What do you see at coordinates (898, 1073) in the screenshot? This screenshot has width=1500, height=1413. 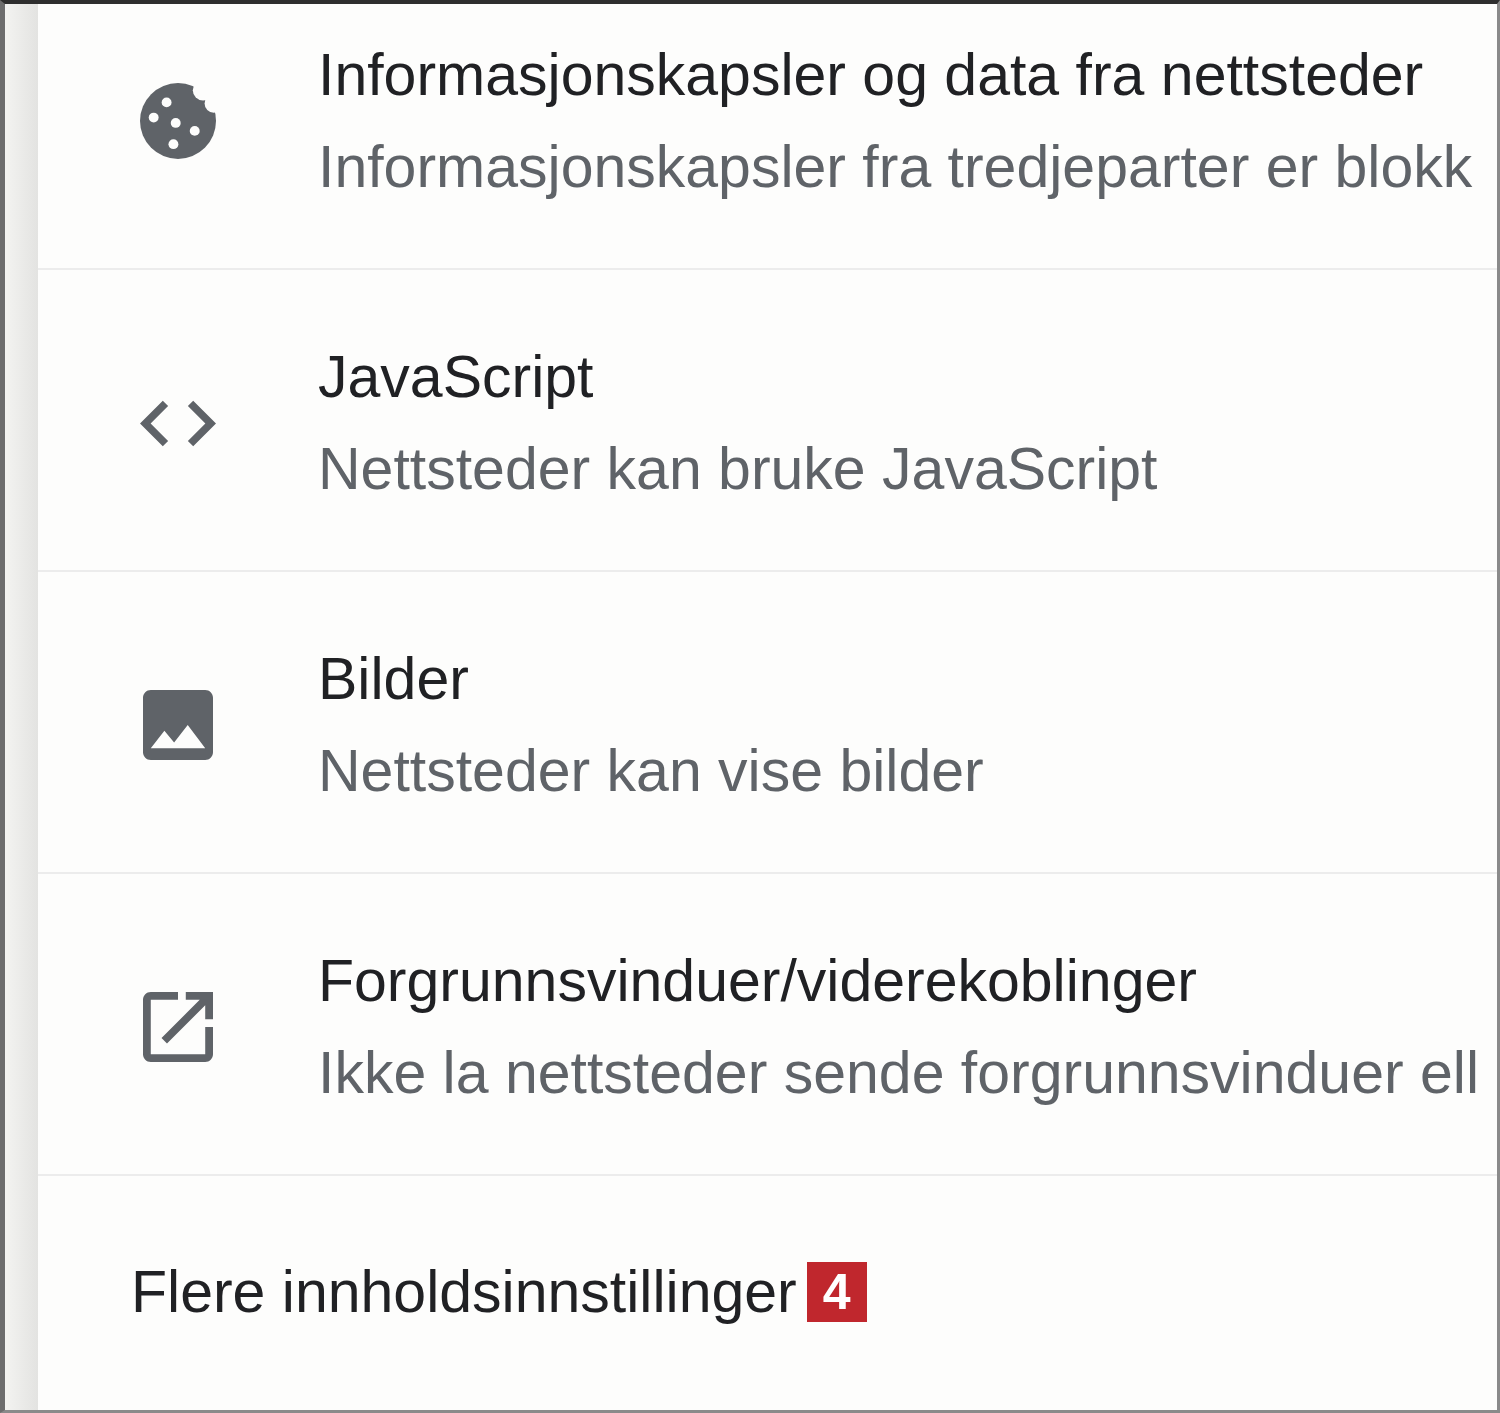 I see `setting-description: Ikke la nettsteder sende forgrunnsvinduer ell` at bounding box center [898, 1073].